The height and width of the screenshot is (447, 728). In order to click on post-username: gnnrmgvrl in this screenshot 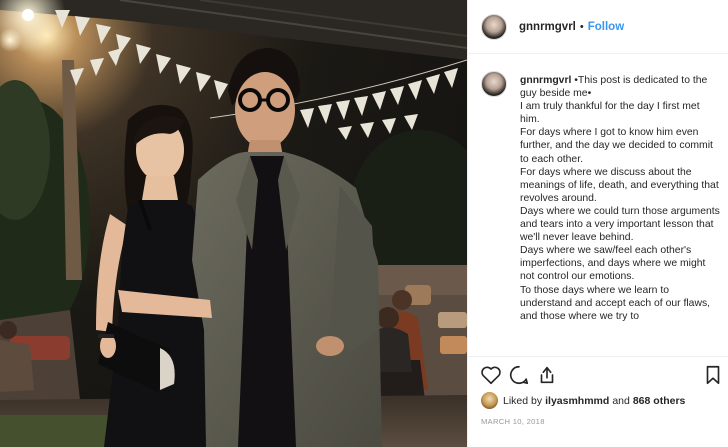, I will do `click(547, 27)`.